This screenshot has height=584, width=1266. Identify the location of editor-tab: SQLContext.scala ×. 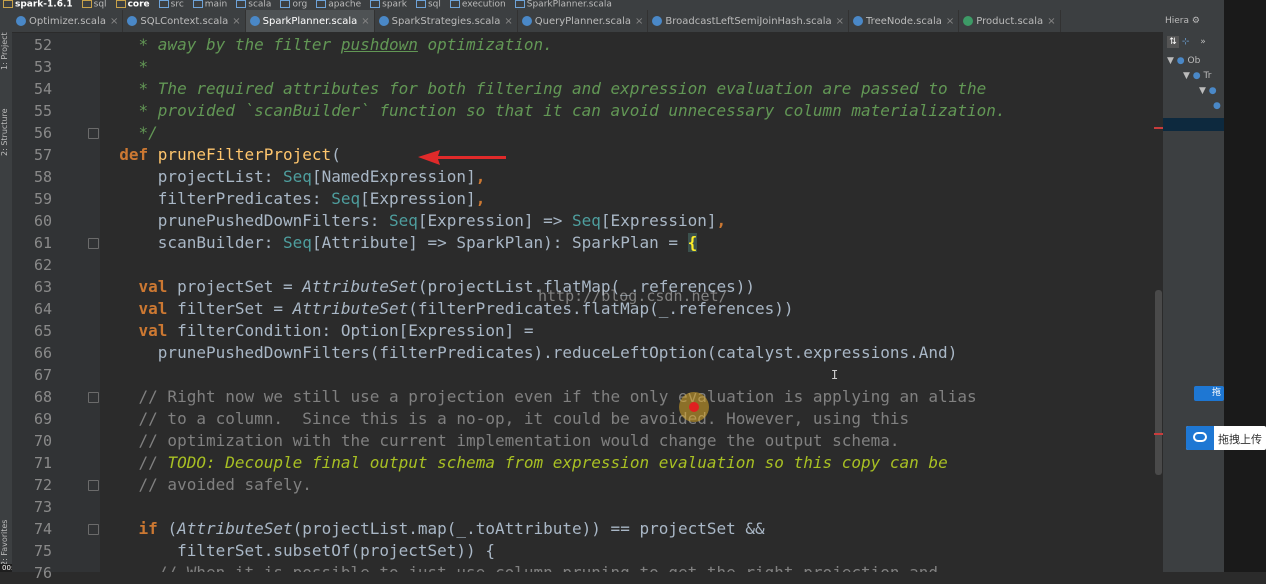
(184, 21).